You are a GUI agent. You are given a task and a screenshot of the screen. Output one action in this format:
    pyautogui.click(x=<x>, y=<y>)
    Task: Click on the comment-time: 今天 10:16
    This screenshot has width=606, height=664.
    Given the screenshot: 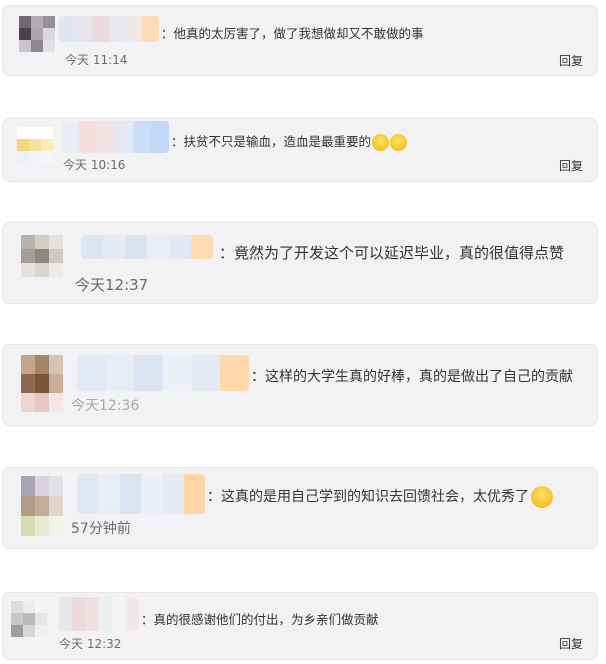 What is the action you would take?
    pyautogui.click(x=94, y=165)
    